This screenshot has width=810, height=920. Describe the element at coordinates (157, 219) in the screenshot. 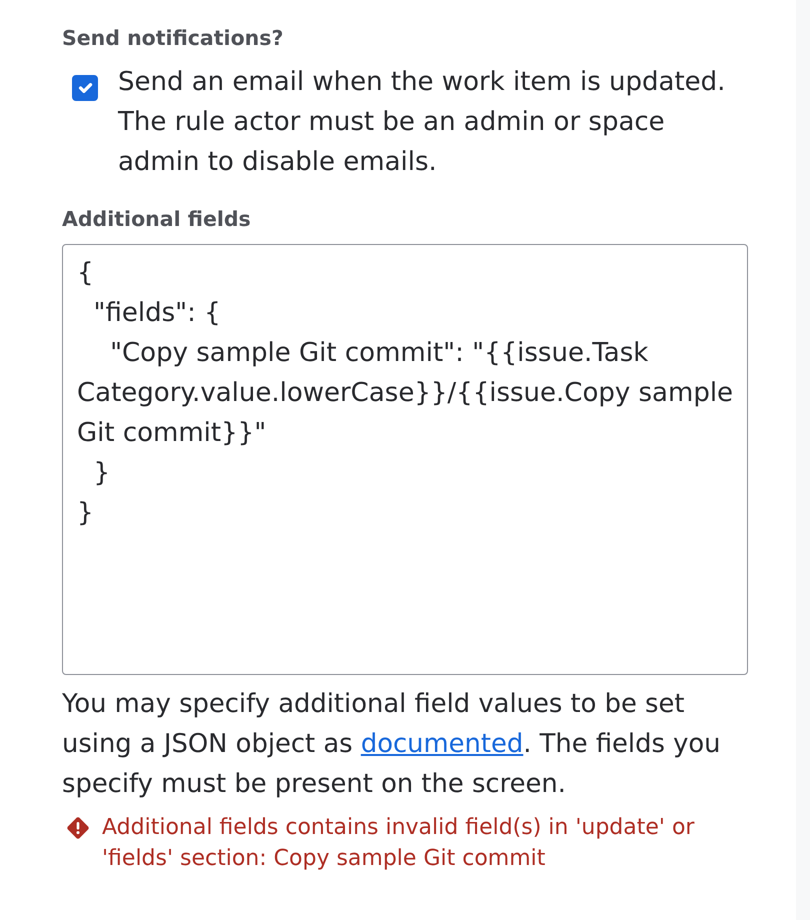

I see `field-label: Additional fields` at that location.